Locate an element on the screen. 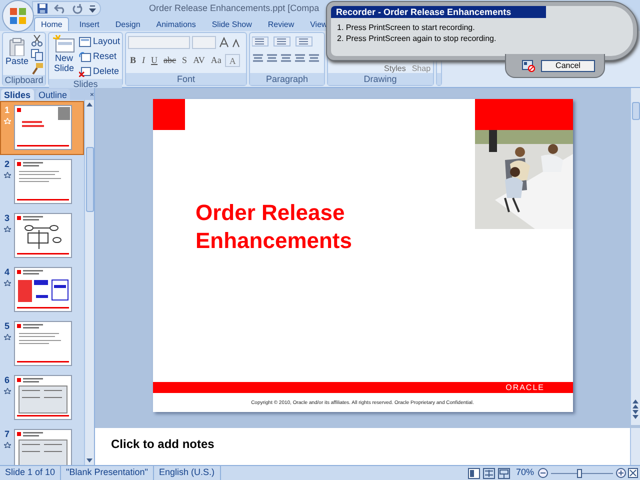 The image size is (640, 480). slide-number: 4 is located at coordinates (7, 272).